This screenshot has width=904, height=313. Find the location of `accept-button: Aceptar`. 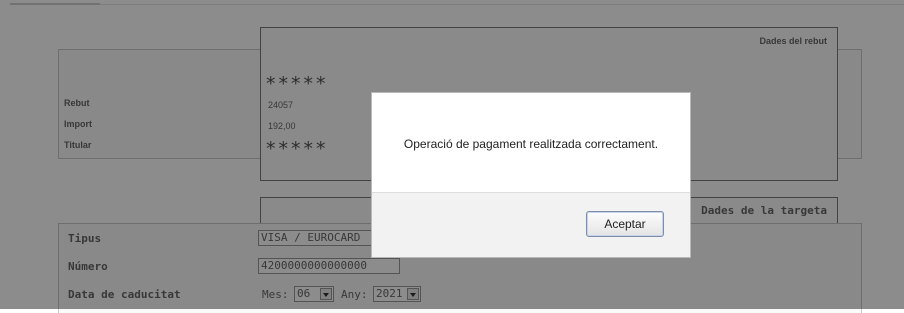

accept-button: Aceptar is located at coordinates (625, 224).